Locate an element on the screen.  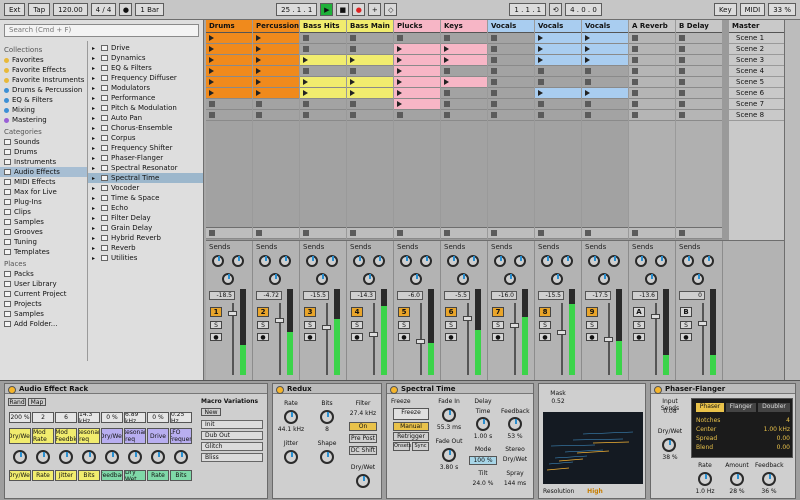
browser-item: ▸ Utilities is located at coordinates (145, 258).